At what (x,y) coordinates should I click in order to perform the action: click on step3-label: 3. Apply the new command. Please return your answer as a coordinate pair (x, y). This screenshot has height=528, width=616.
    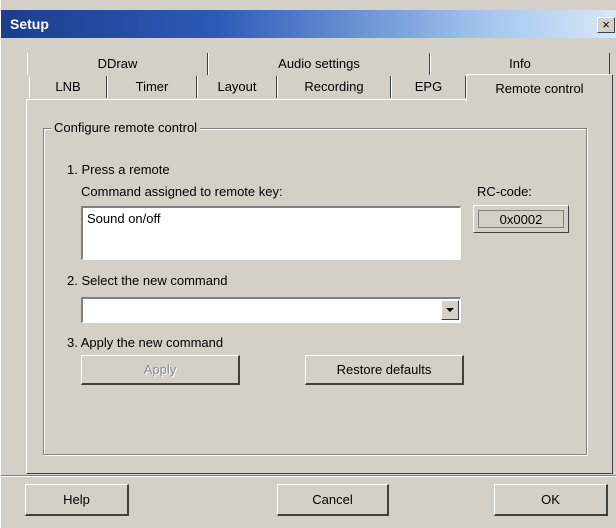
    Looking at the image, I should click on (145, 342).